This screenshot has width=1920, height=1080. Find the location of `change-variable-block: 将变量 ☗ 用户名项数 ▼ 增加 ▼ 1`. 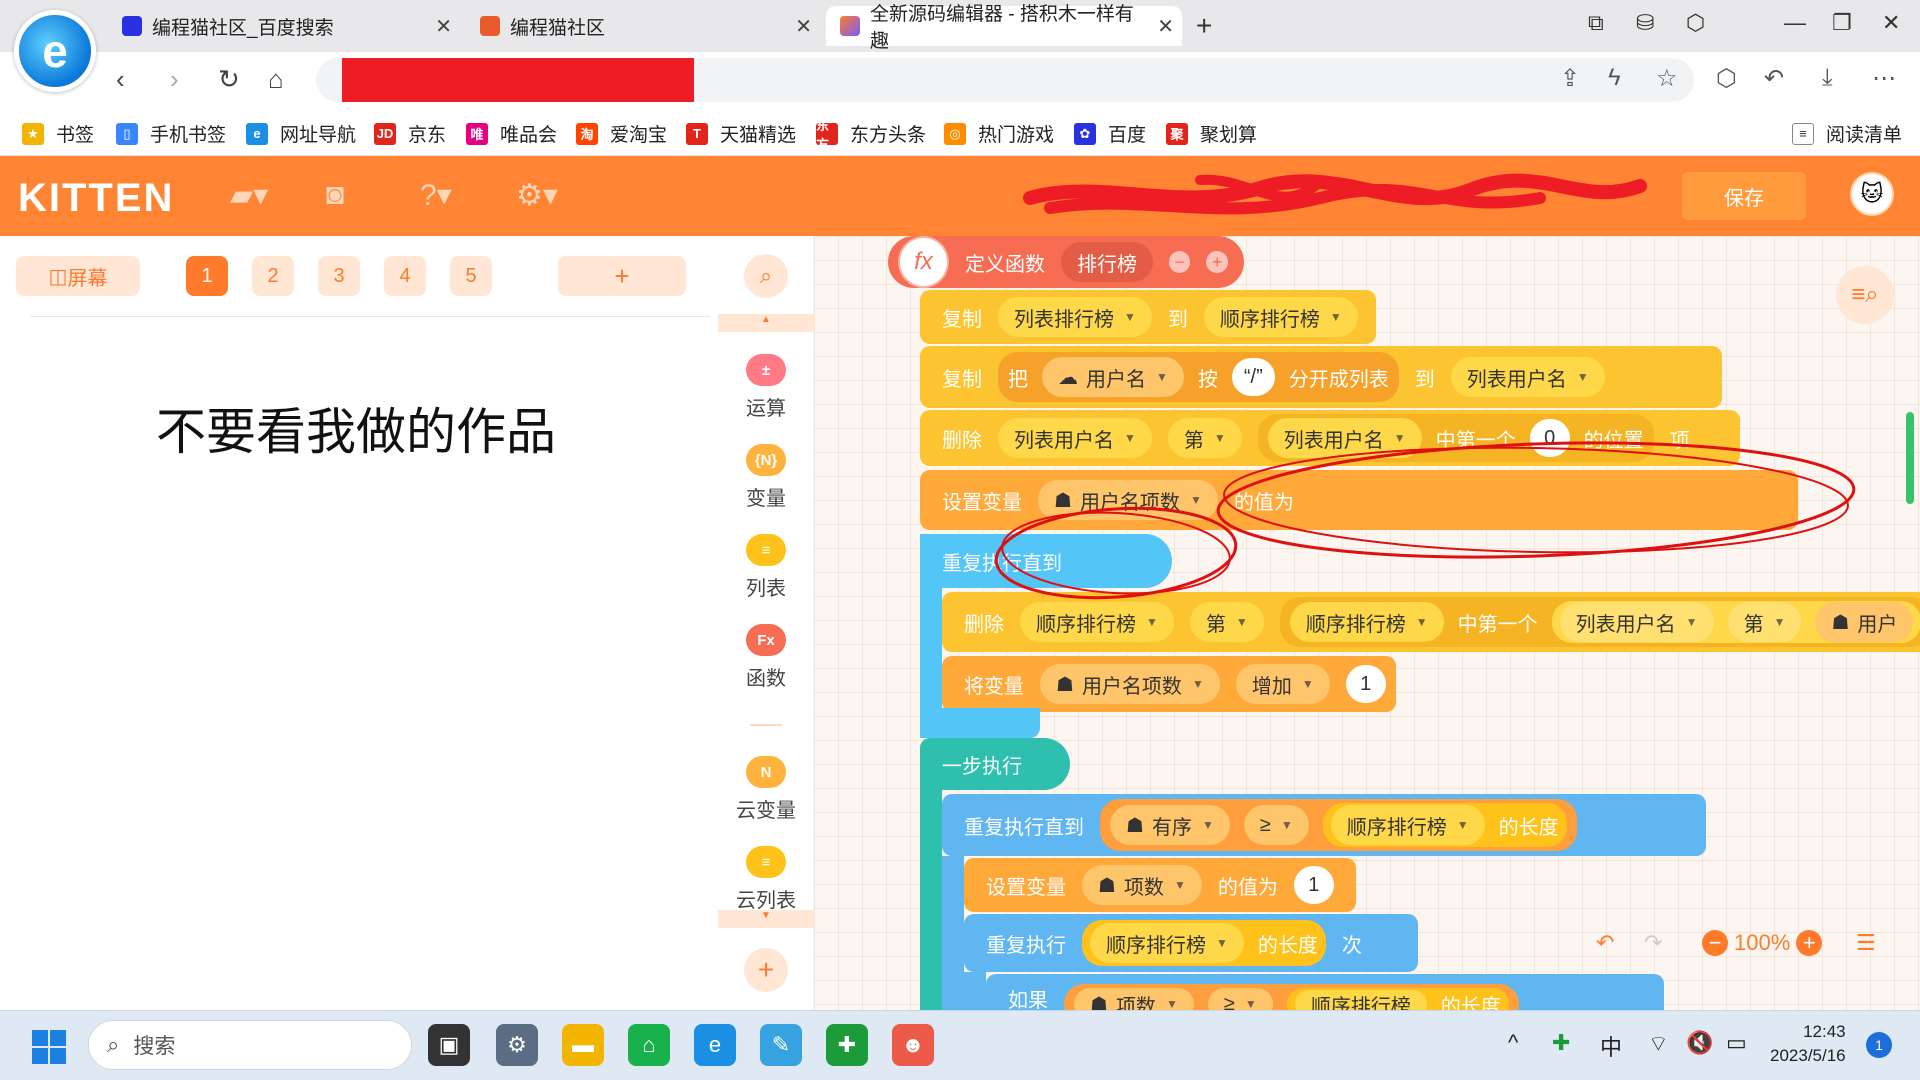

change-variable-block: 将变量 ☗ 用户名项数 ▼ 增加 ▼ 1 is located at coordinates (1169, 684).